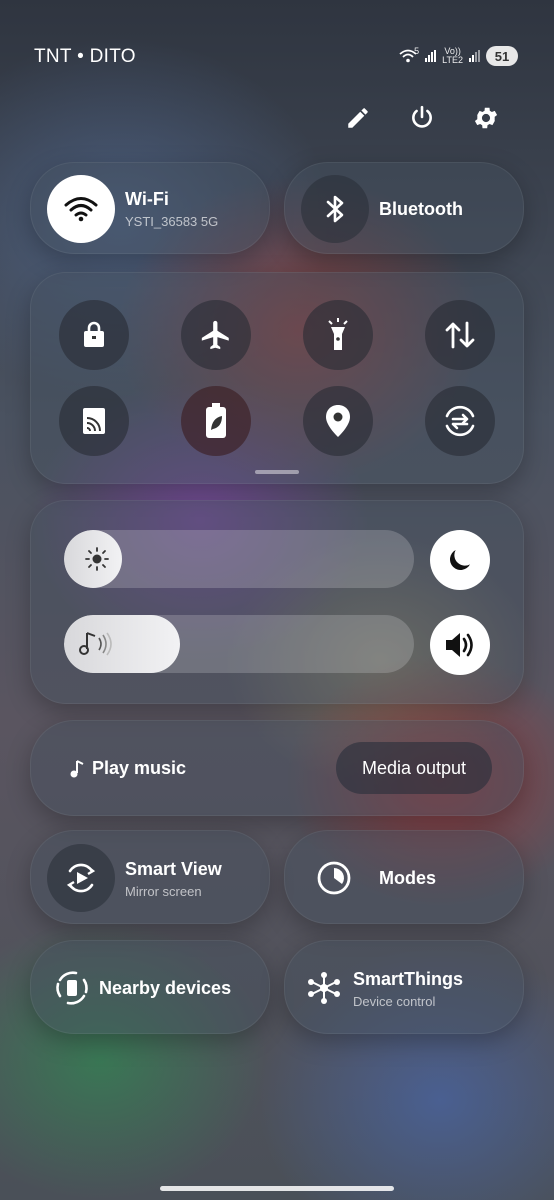  I want to click on battery-saver-icon, so click(216, 420).